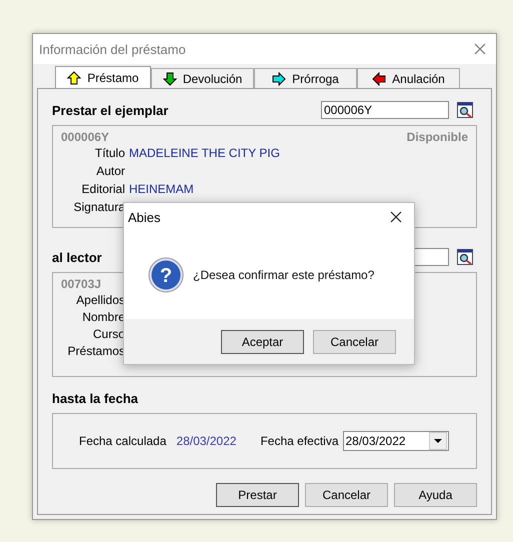  What do you see at coordinates (299, 441) in the screenshot?
I see `field-label: Fecha efectiva` at bounding box center [299, 441].